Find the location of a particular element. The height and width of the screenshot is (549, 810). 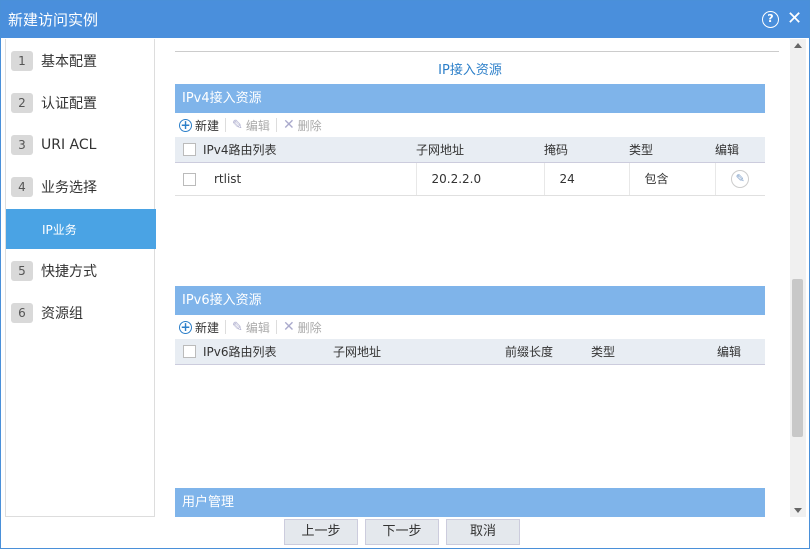

table-header-row: IPv6路由列表 子网地址 前缀长度 类型 编辑 is located at coordinates (470, 352).